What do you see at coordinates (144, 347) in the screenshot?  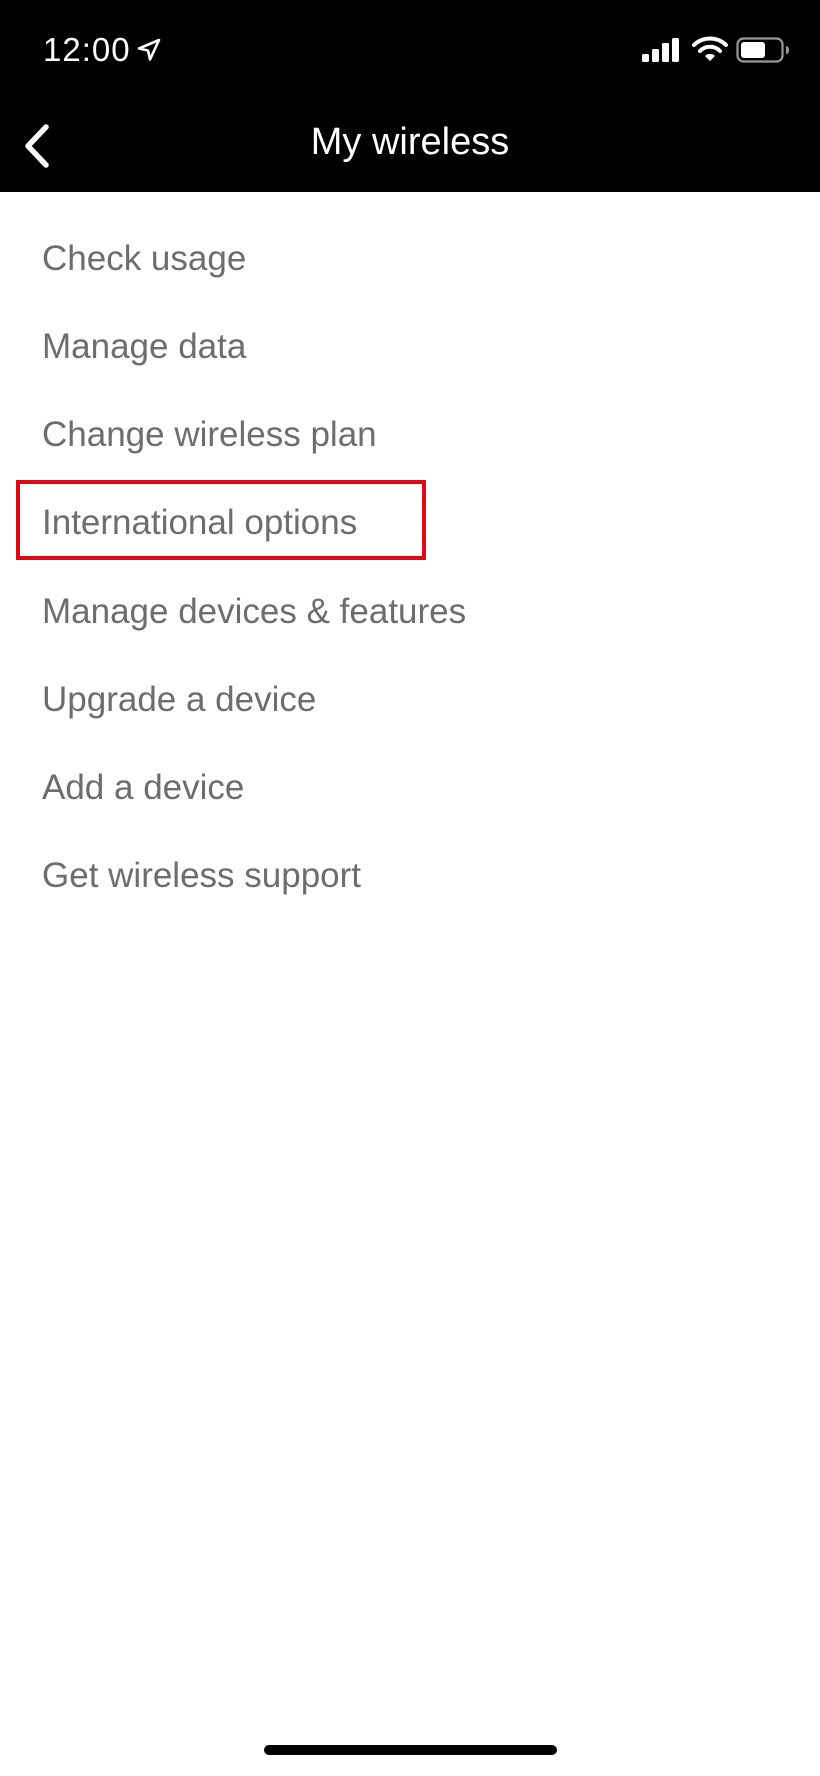 I see `menu-item-manage-data: Manage data` at bounding box center [144, 347].